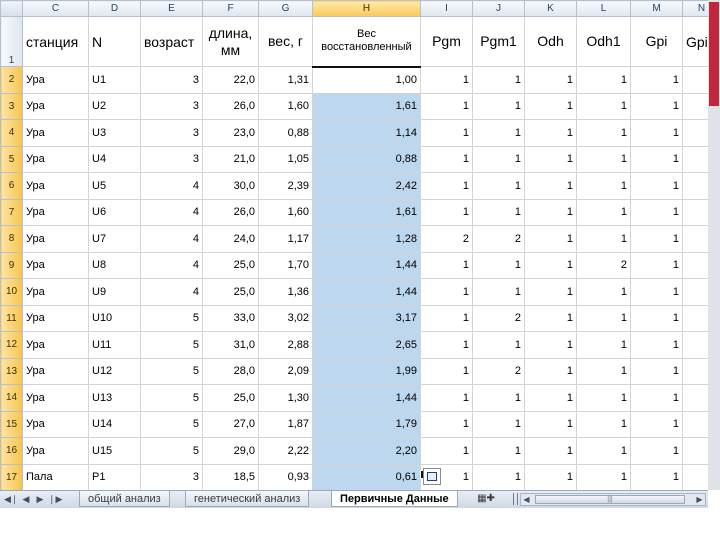 The height and width of the screenshot is (540, 720). What do you see at coordinates (230, 8) in the screenshot?
I see `column-header-f: F` at bounding box center [230, 8].